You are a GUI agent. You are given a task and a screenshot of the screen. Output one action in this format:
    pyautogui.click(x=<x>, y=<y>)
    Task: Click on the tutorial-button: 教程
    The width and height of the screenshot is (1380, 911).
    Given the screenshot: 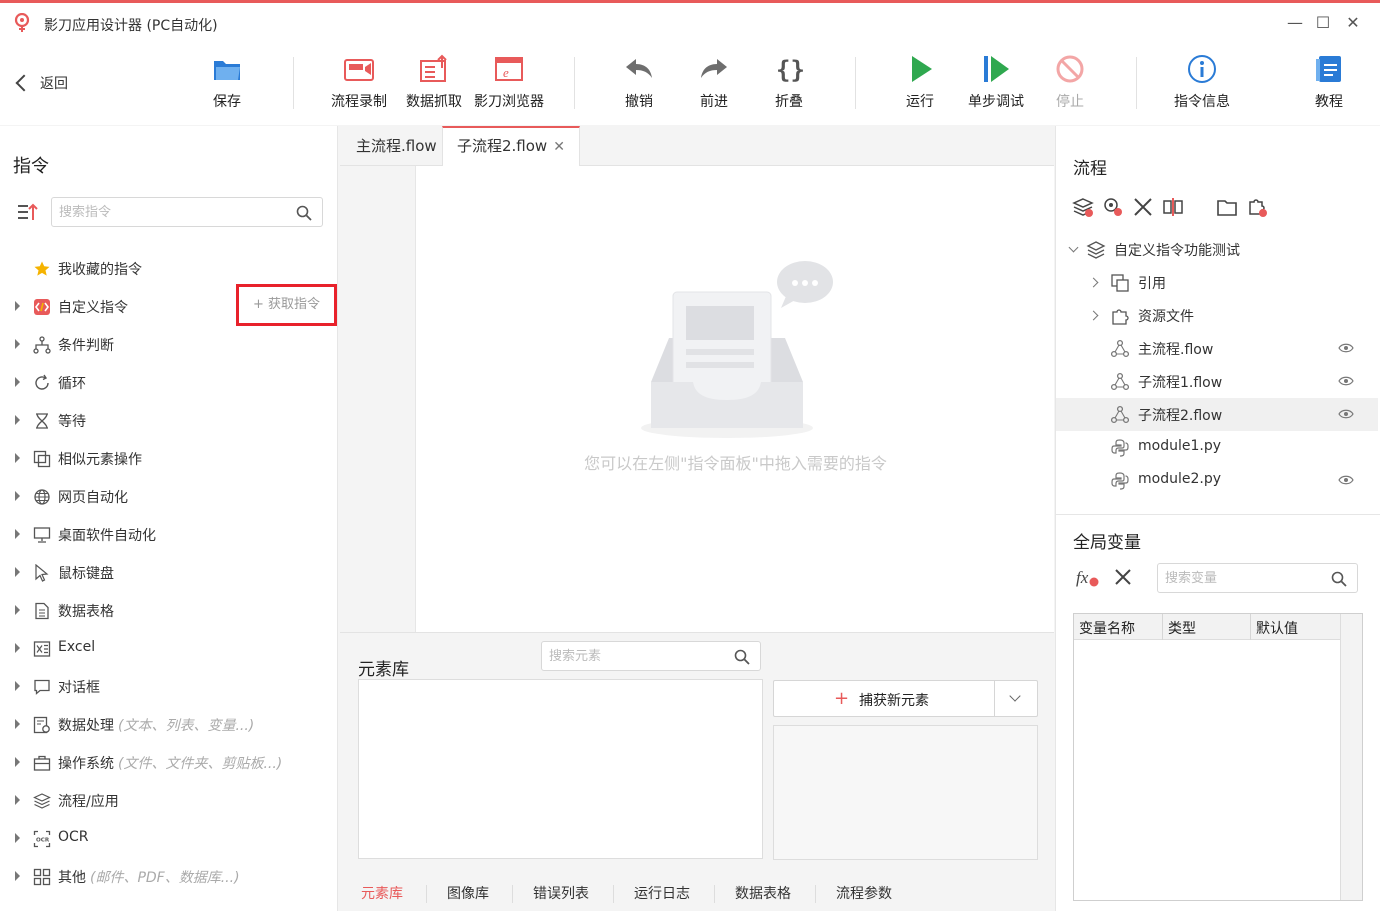 What is the action you would take?
    pyautogui.click(x=1329, y=82)
    